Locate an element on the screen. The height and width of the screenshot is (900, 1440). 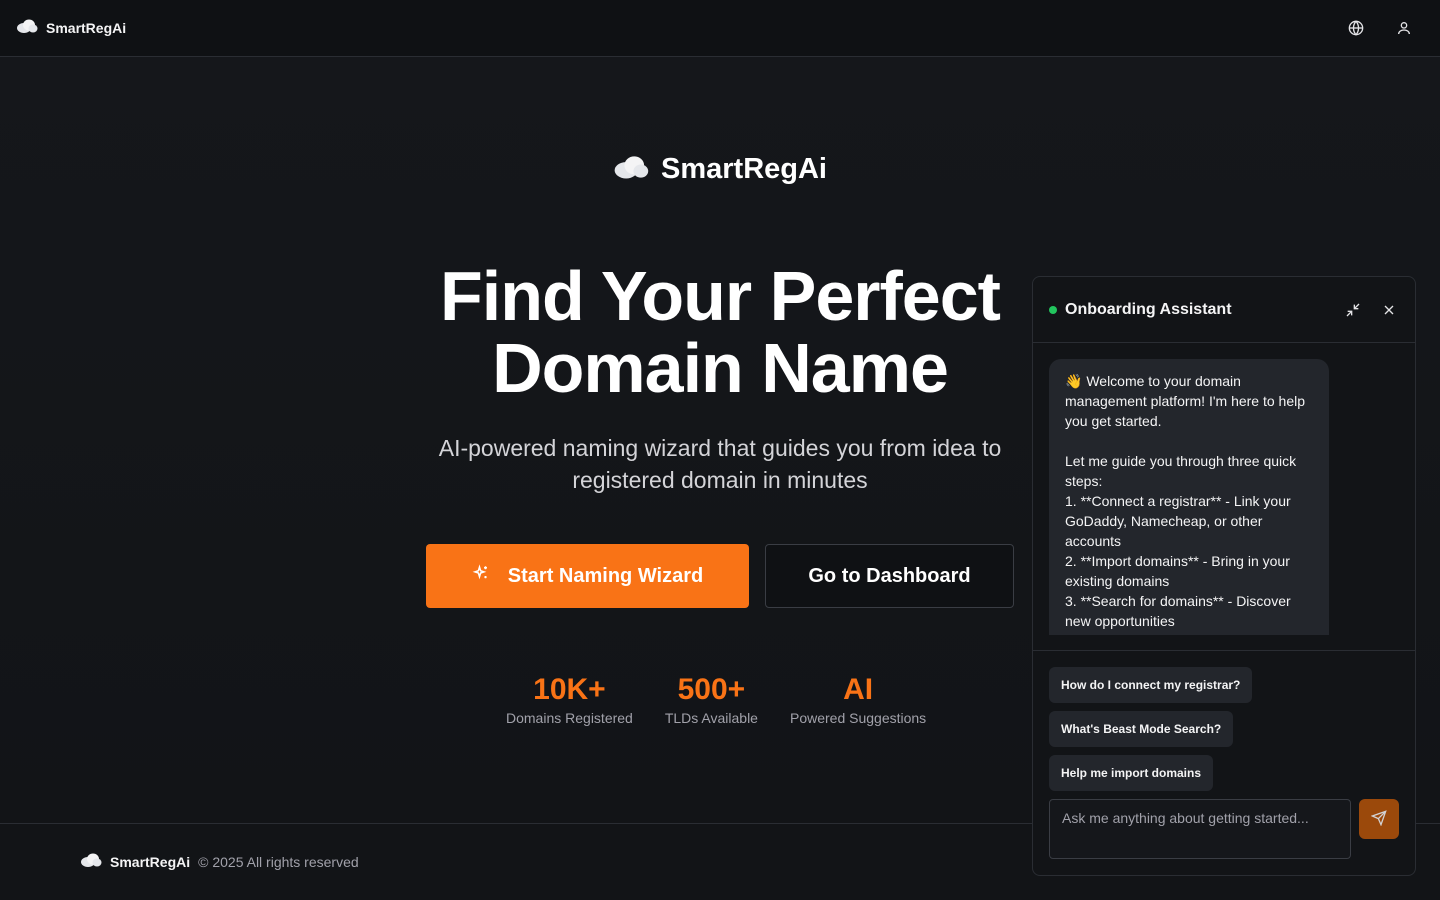
cta-row: Start Naming Wizard Go to Dashboard is located at coordinates (720, 576).